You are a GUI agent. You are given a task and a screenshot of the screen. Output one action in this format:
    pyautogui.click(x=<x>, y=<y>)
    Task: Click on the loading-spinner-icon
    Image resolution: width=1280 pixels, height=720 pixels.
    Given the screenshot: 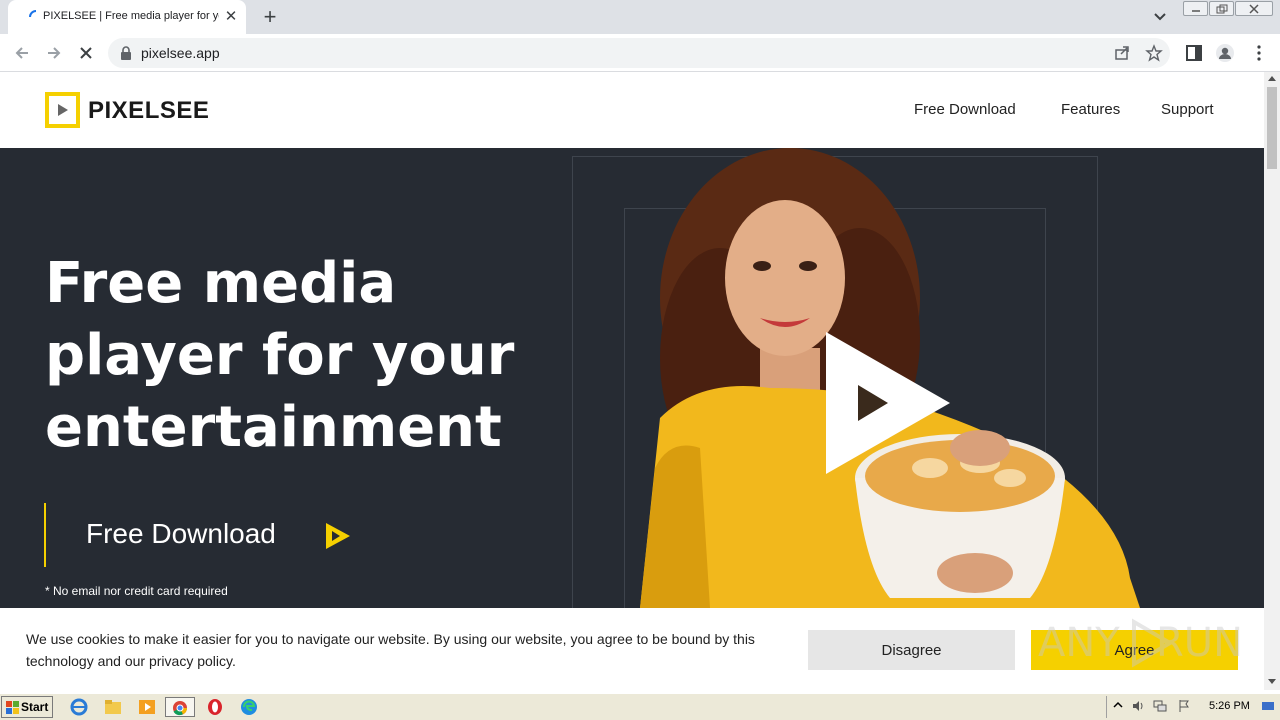 What is the action you would take?
    pyautogui.click(x=33, y=14)
    